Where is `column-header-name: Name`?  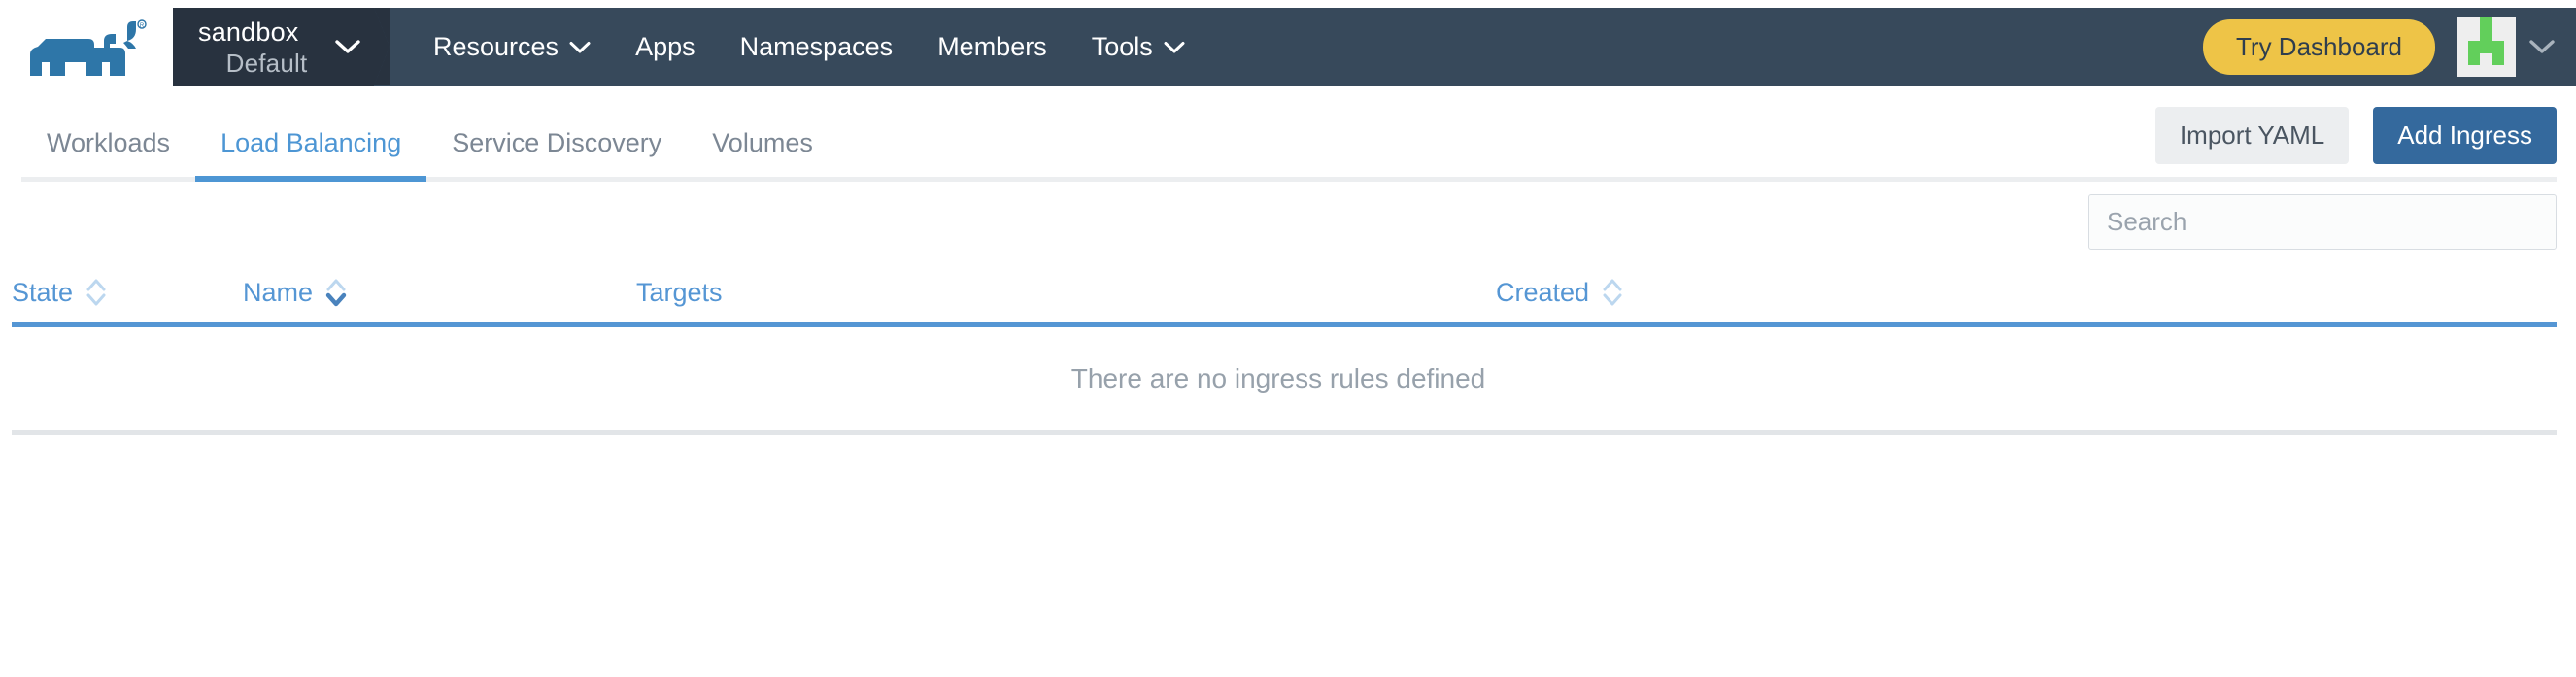
column-header-name: Name is located at coordinates (439, 293).